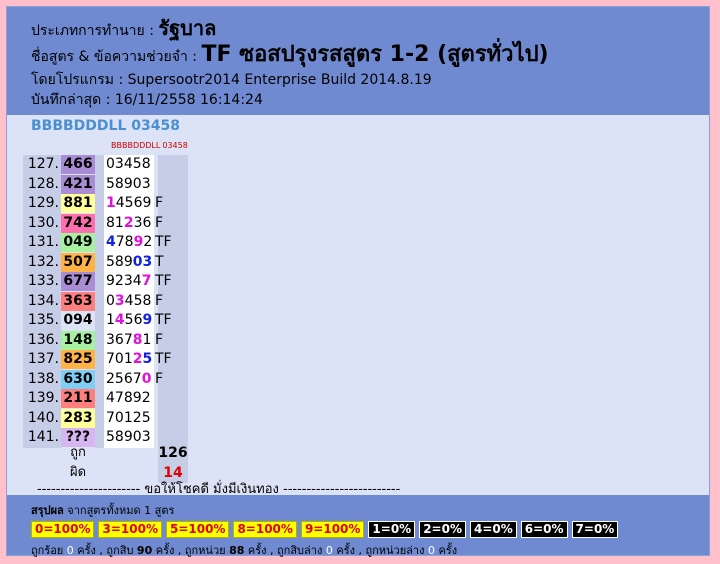 The width and height of the screenshot is (720, 564). What do you see at coordinates (113, 399) in the screenshot?
I see `grid-row: 139. 211 47892` at bounding box center [113, 399].